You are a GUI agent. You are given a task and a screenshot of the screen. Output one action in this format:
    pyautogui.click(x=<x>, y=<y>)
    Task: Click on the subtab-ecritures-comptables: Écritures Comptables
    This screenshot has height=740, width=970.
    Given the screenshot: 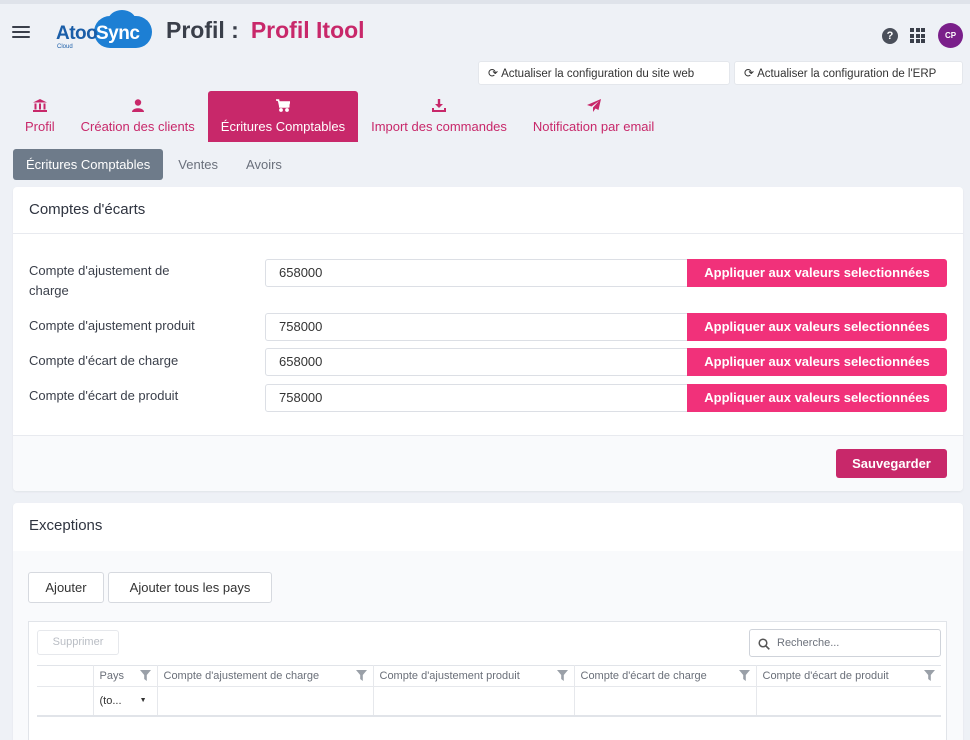 What is the action you would take?
    pyautogui.click(x=88, y=164)
    